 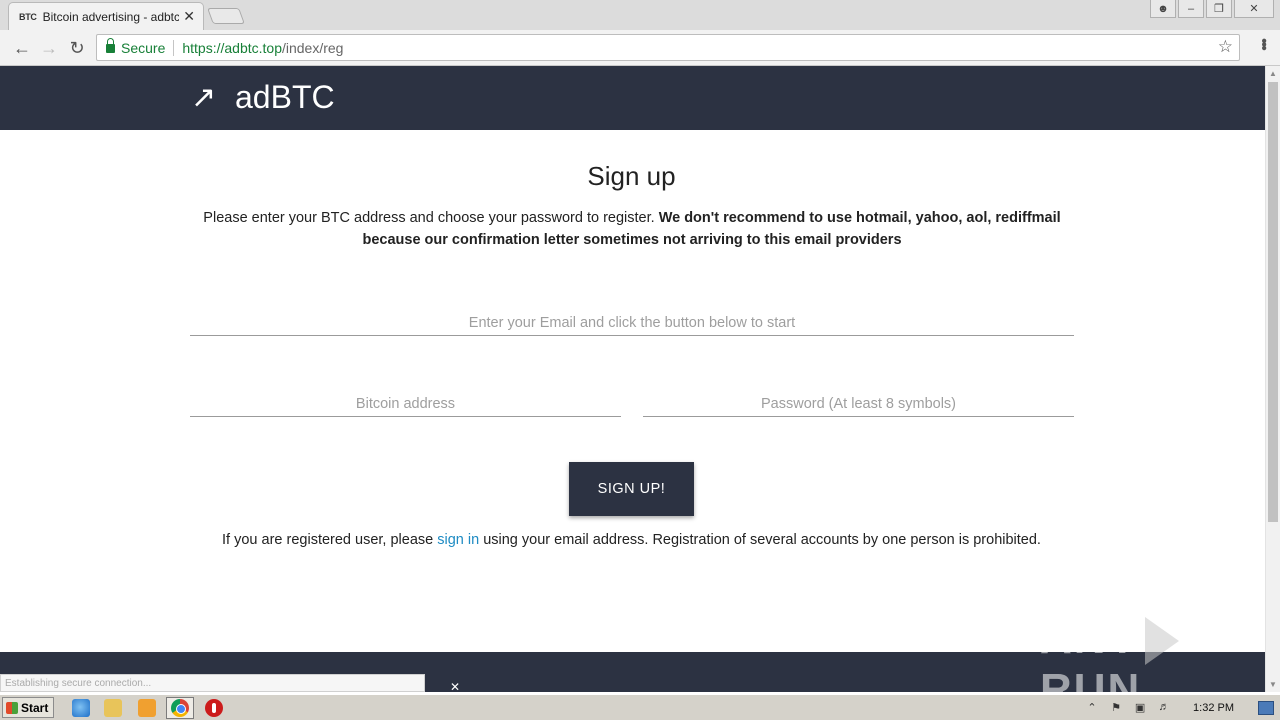 I want to click on logo-arrow-icon: ↗, so click(x=204, y=97).